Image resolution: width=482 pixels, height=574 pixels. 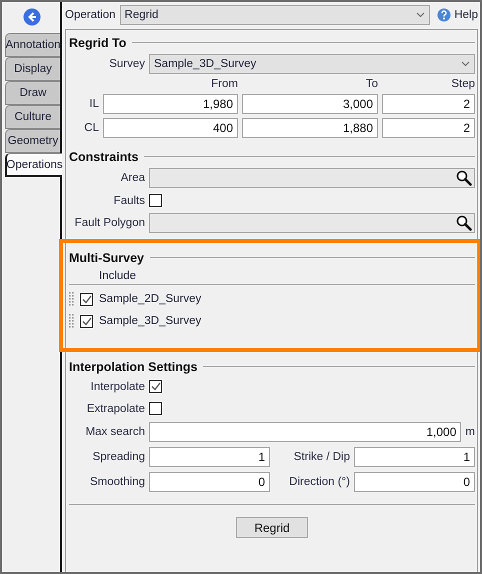 What do you see at coordinates (462, 84) in the screenshot?
I see `column-header: Step` at bounding box center [462, 84].